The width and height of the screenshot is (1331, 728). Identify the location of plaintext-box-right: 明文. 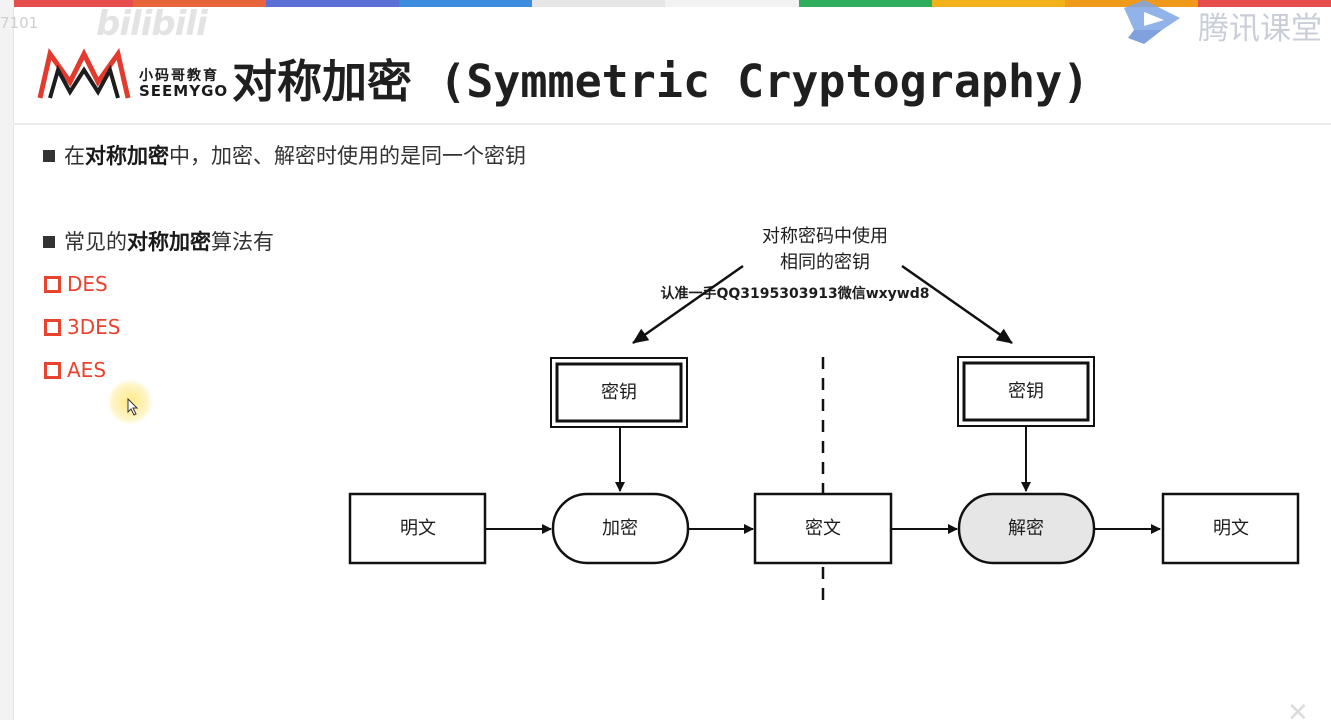
(1230, 528).